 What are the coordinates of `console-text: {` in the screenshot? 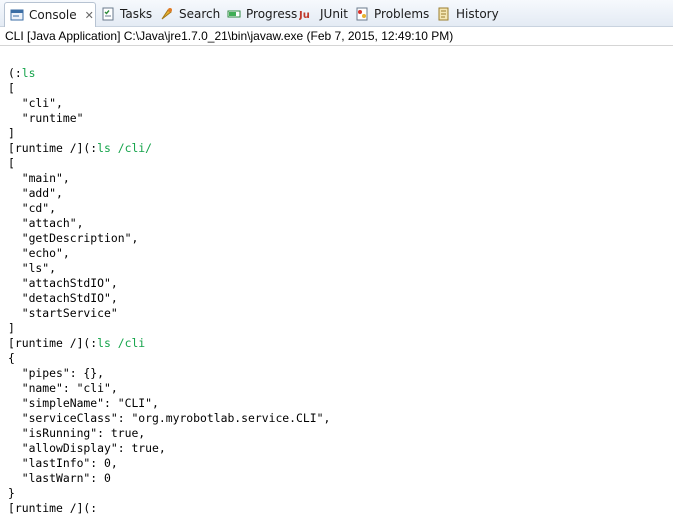 It's located at (11, 358).